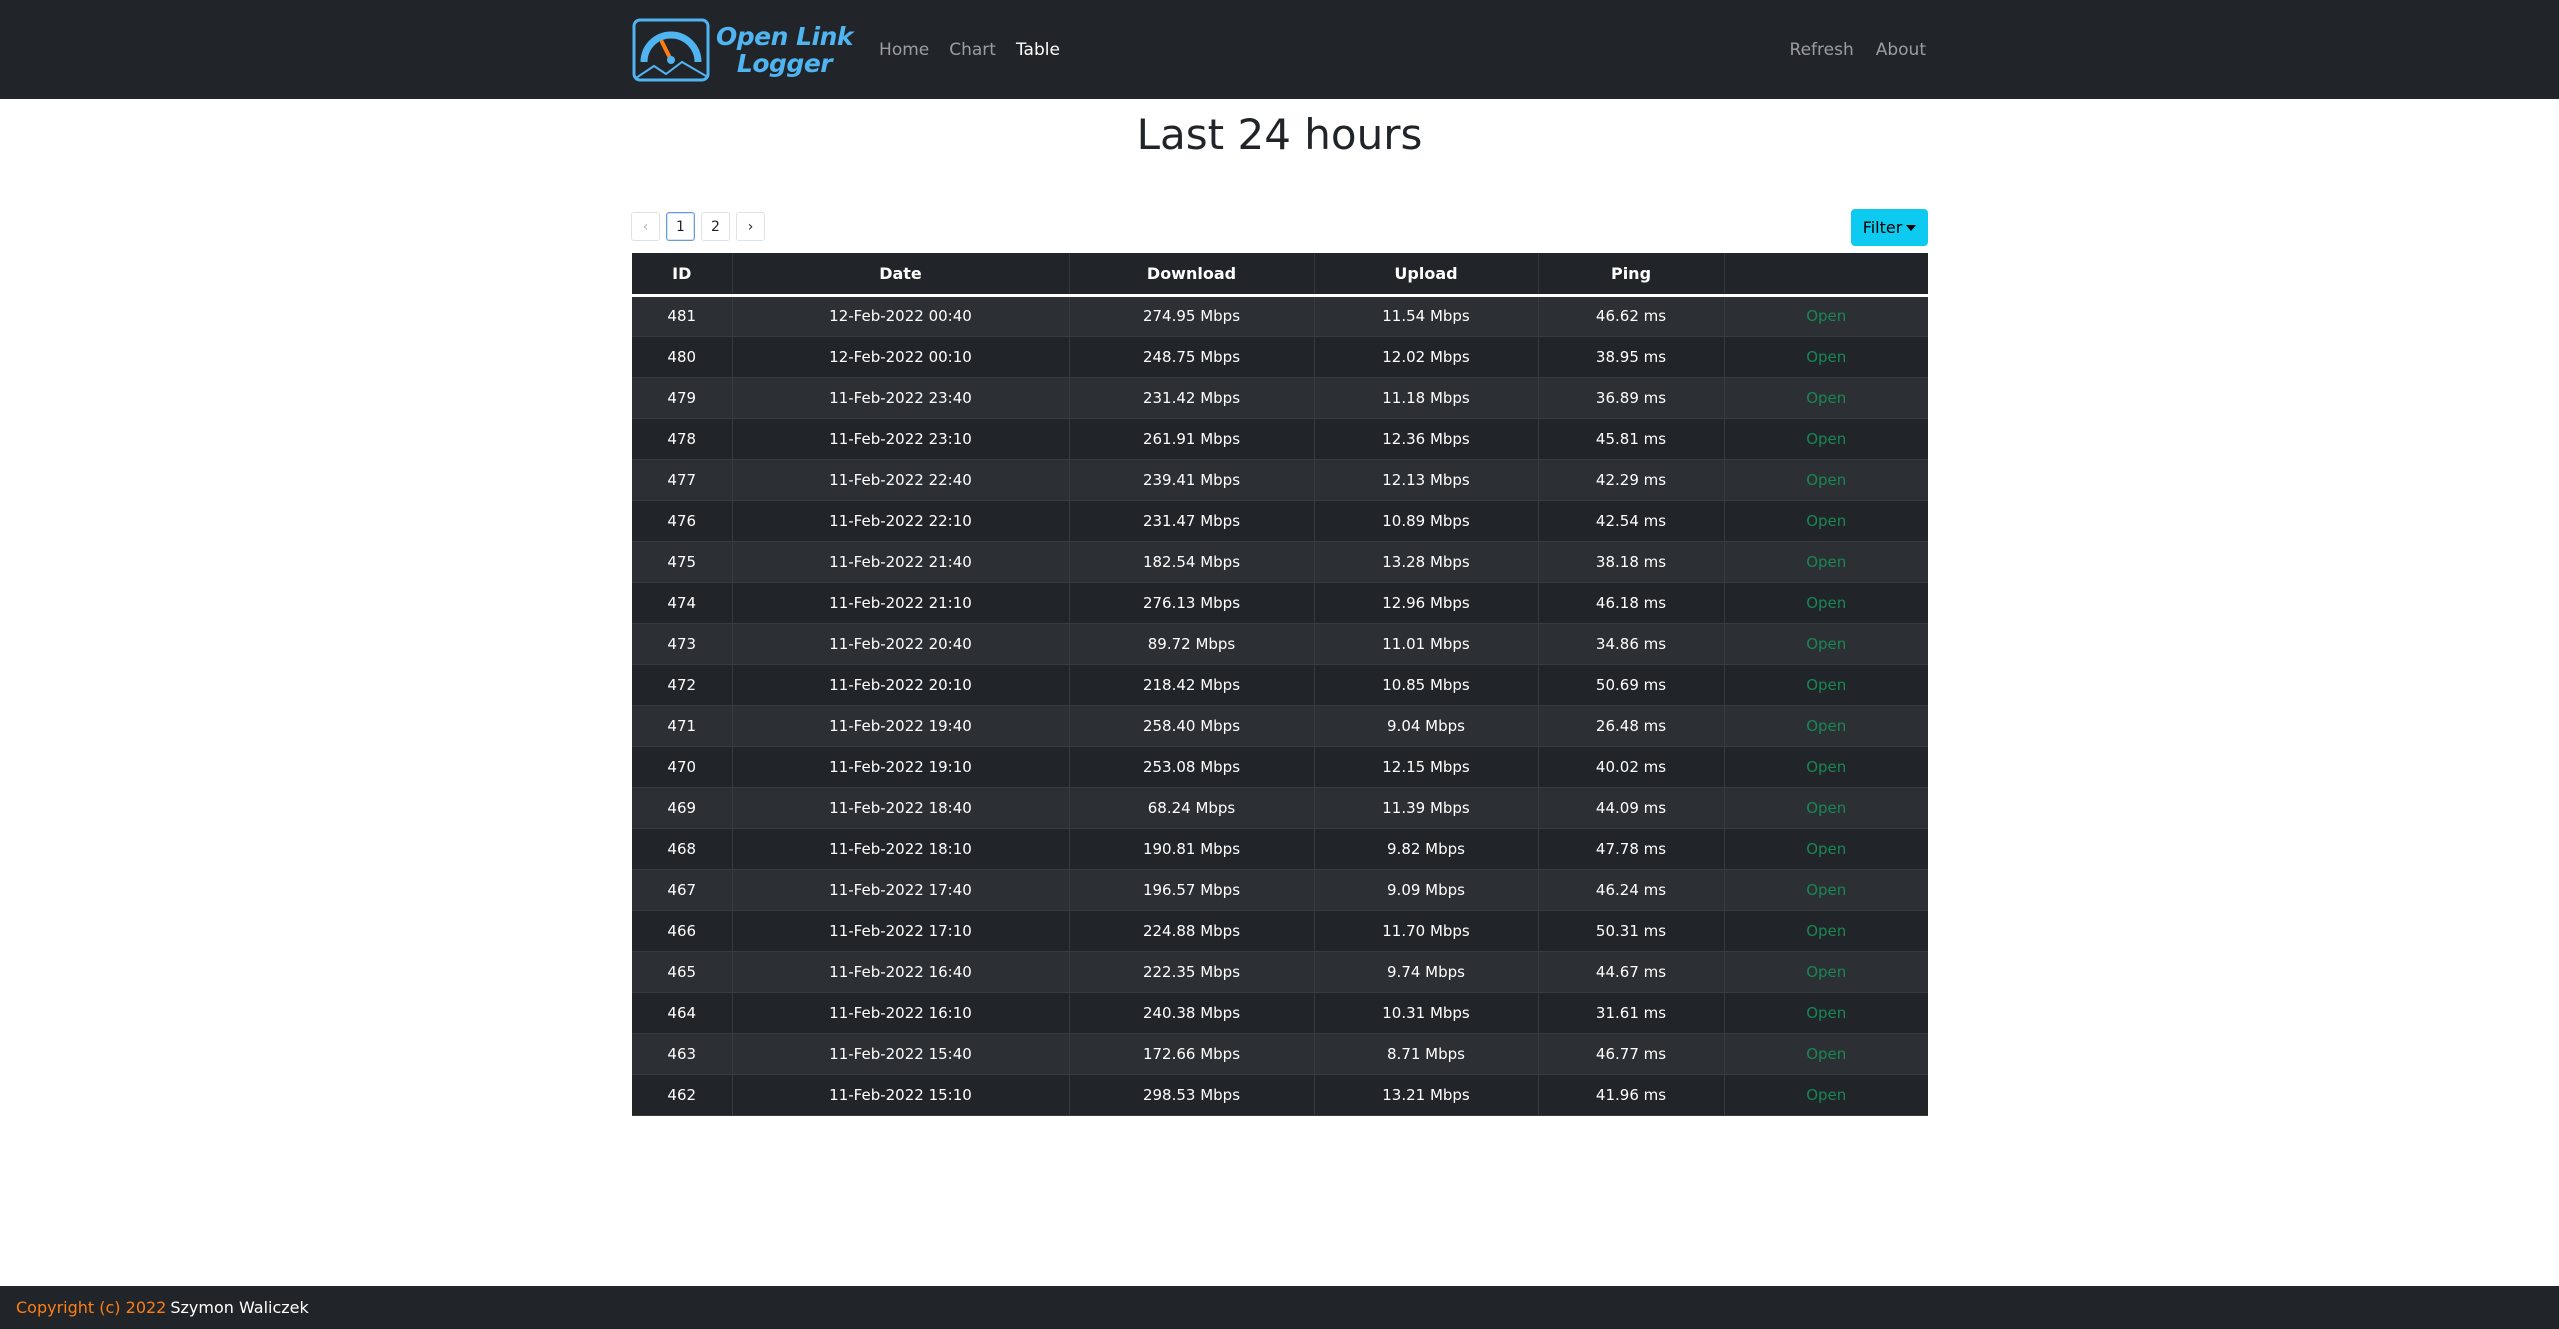  Describe the element at coordinates (1631, 397) in the screenshot. I see `cell-ping: 36.89 ms` at that location.